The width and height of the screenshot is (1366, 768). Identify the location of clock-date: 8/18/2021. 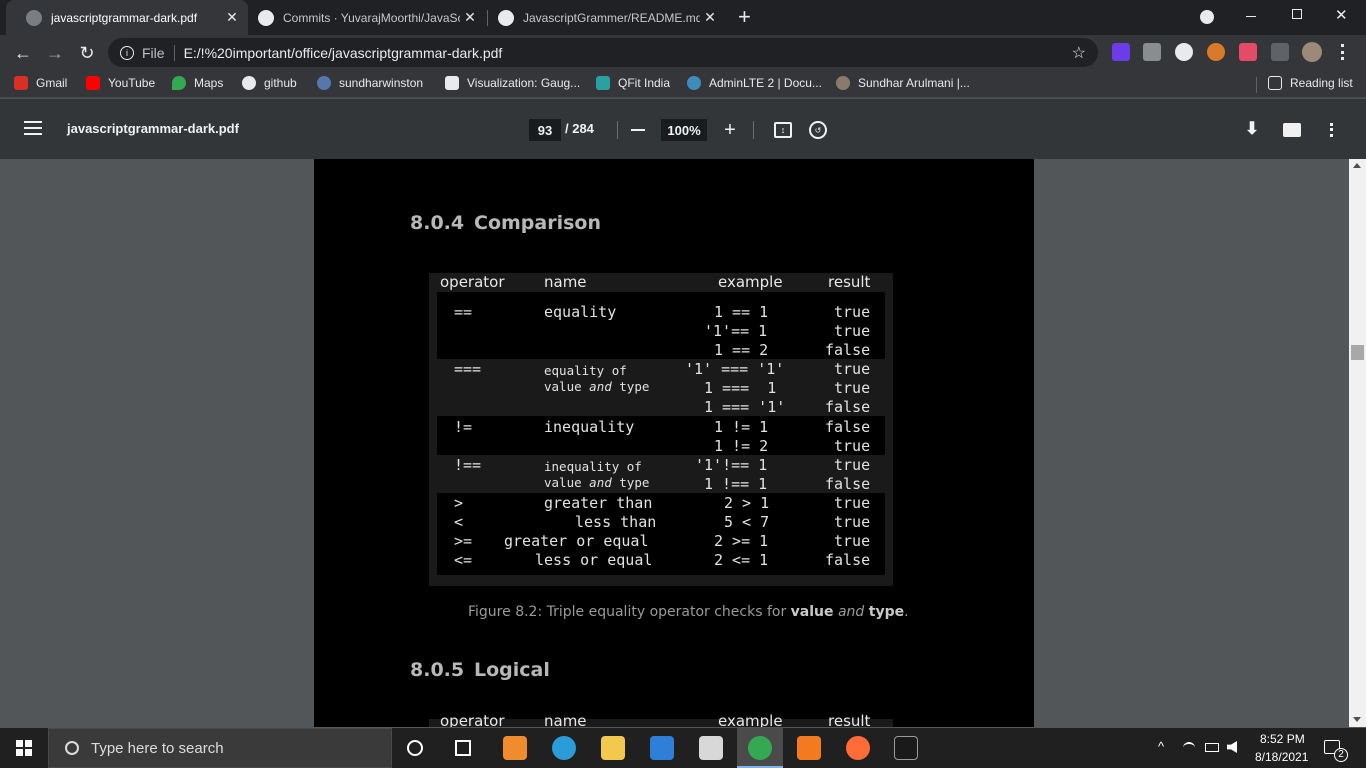
(1281, 757).